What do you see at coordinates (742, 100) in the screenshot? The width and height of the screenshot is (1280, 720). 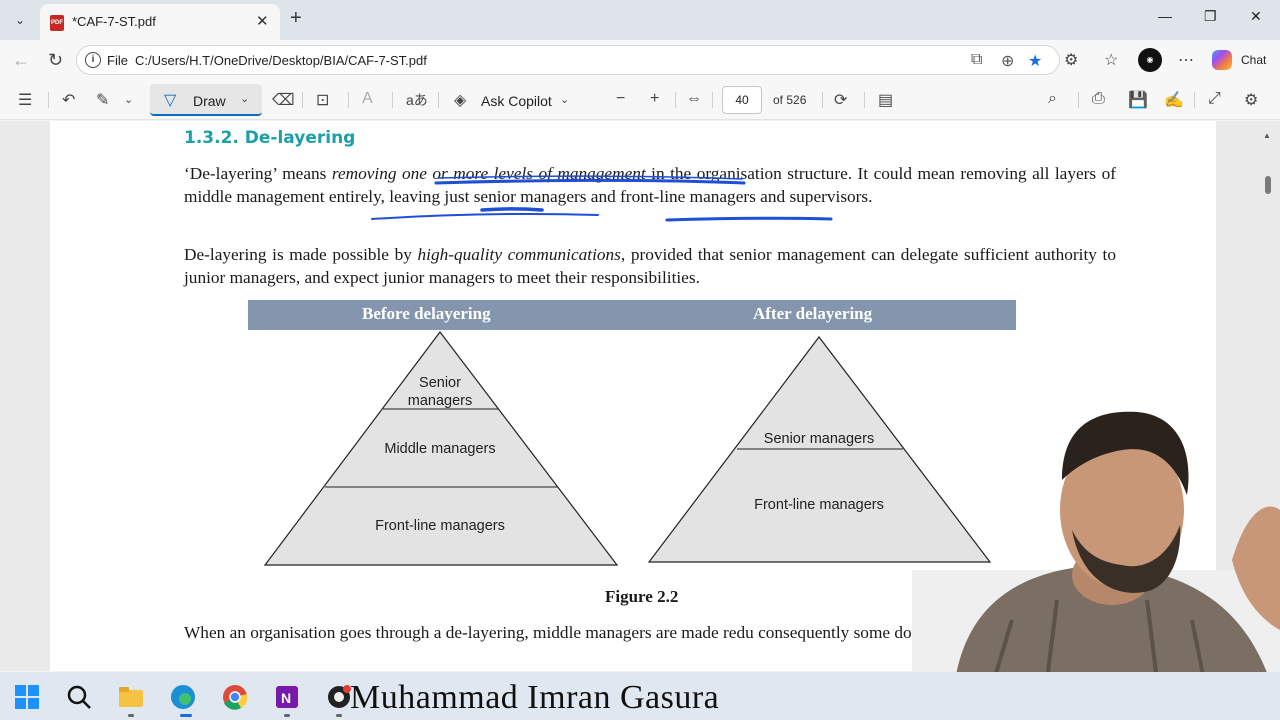 I see `page-number-input: 40` at bounding box center [742, 100].